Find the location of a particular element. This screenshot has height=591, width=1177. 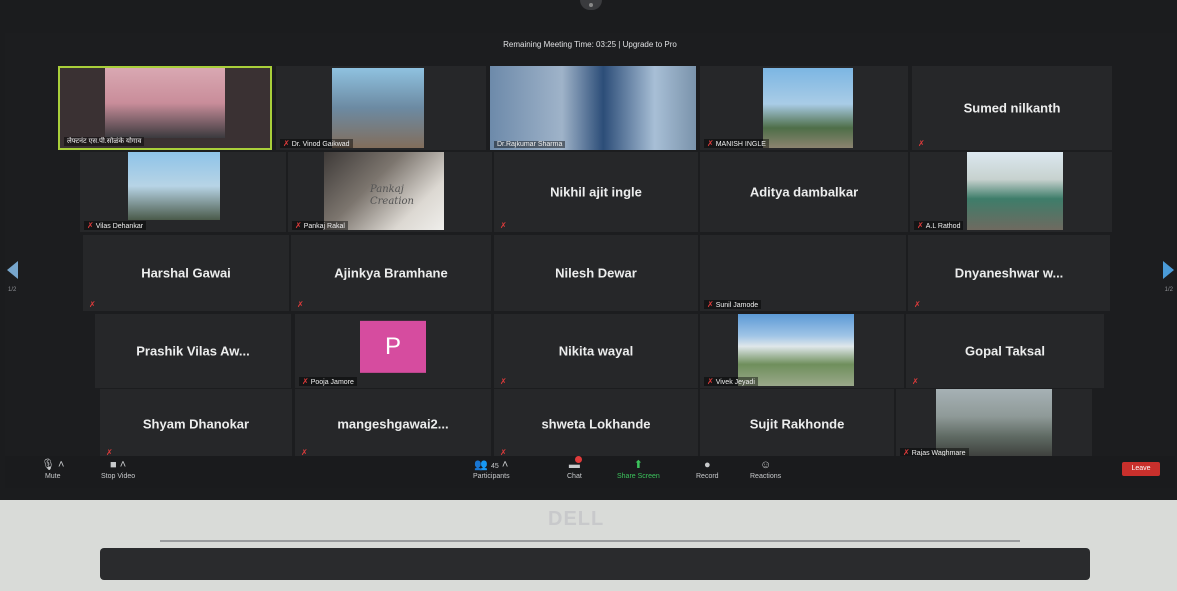

reactions-button: ☺ Reactions is located at coordinates (765, 469).